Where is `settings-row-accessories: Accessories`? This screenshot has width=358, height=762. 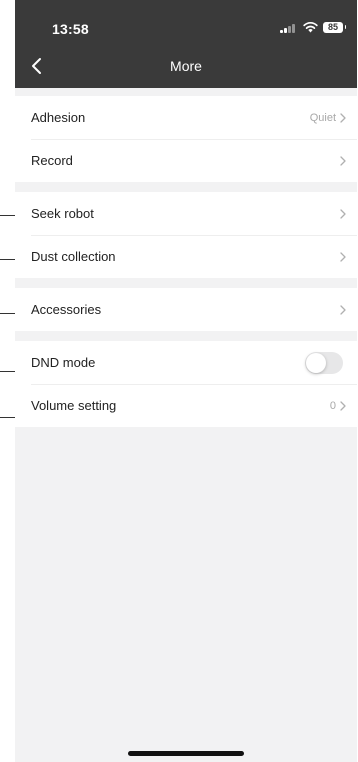
settings-row-accessories: Accessories is located at coordinates (186, 309).